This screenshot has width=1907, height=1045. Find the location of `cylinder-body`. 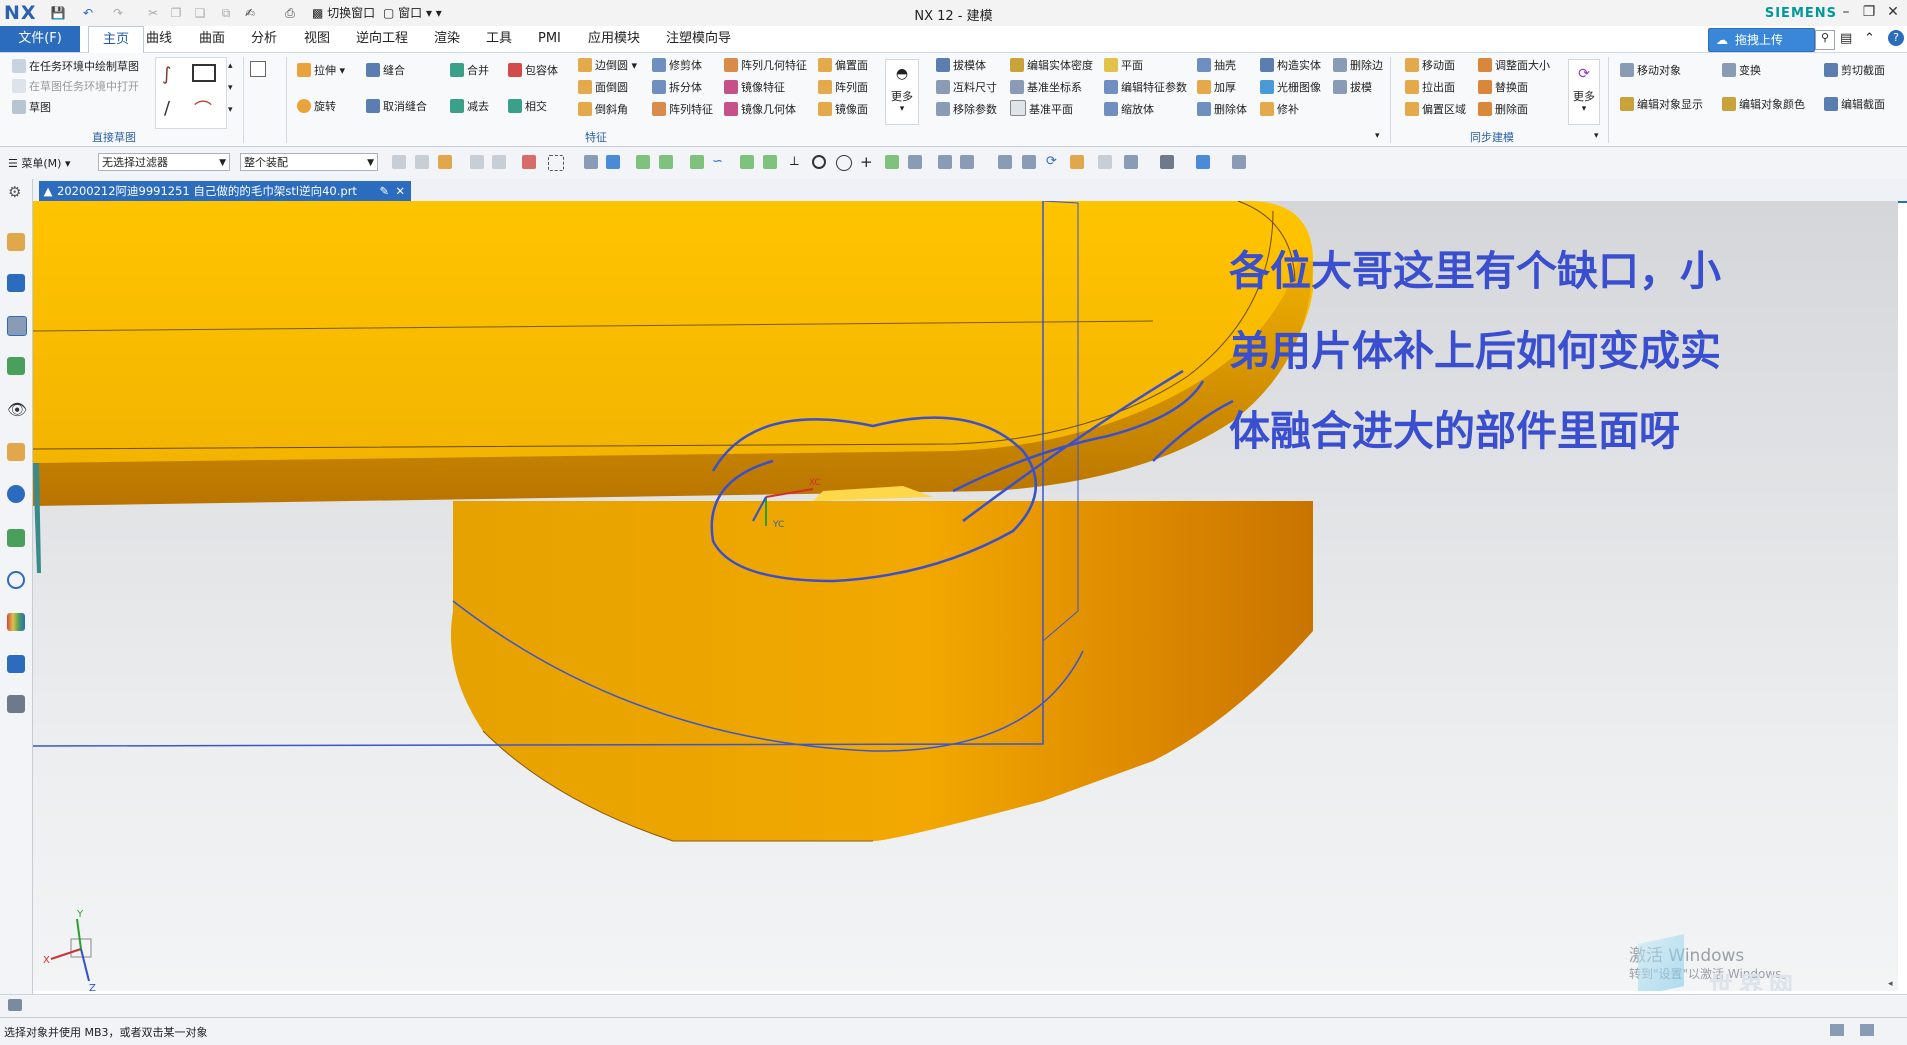

cylinder-body is located at coordinates (882, 671).